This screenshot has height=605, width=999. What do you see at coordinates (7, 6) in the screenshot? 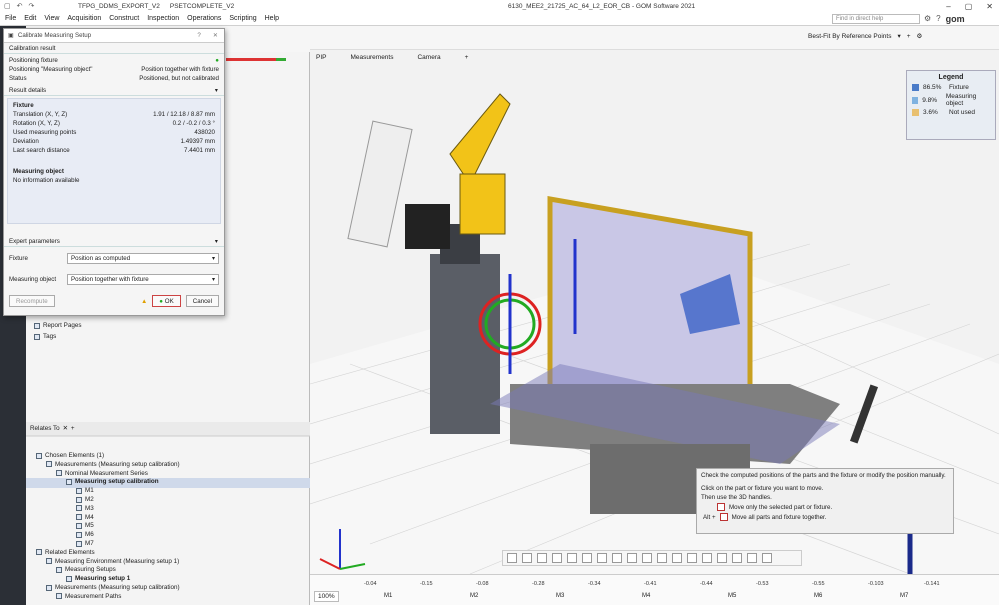
I see `save-icon: ▢` at bounding box center [7, 6].